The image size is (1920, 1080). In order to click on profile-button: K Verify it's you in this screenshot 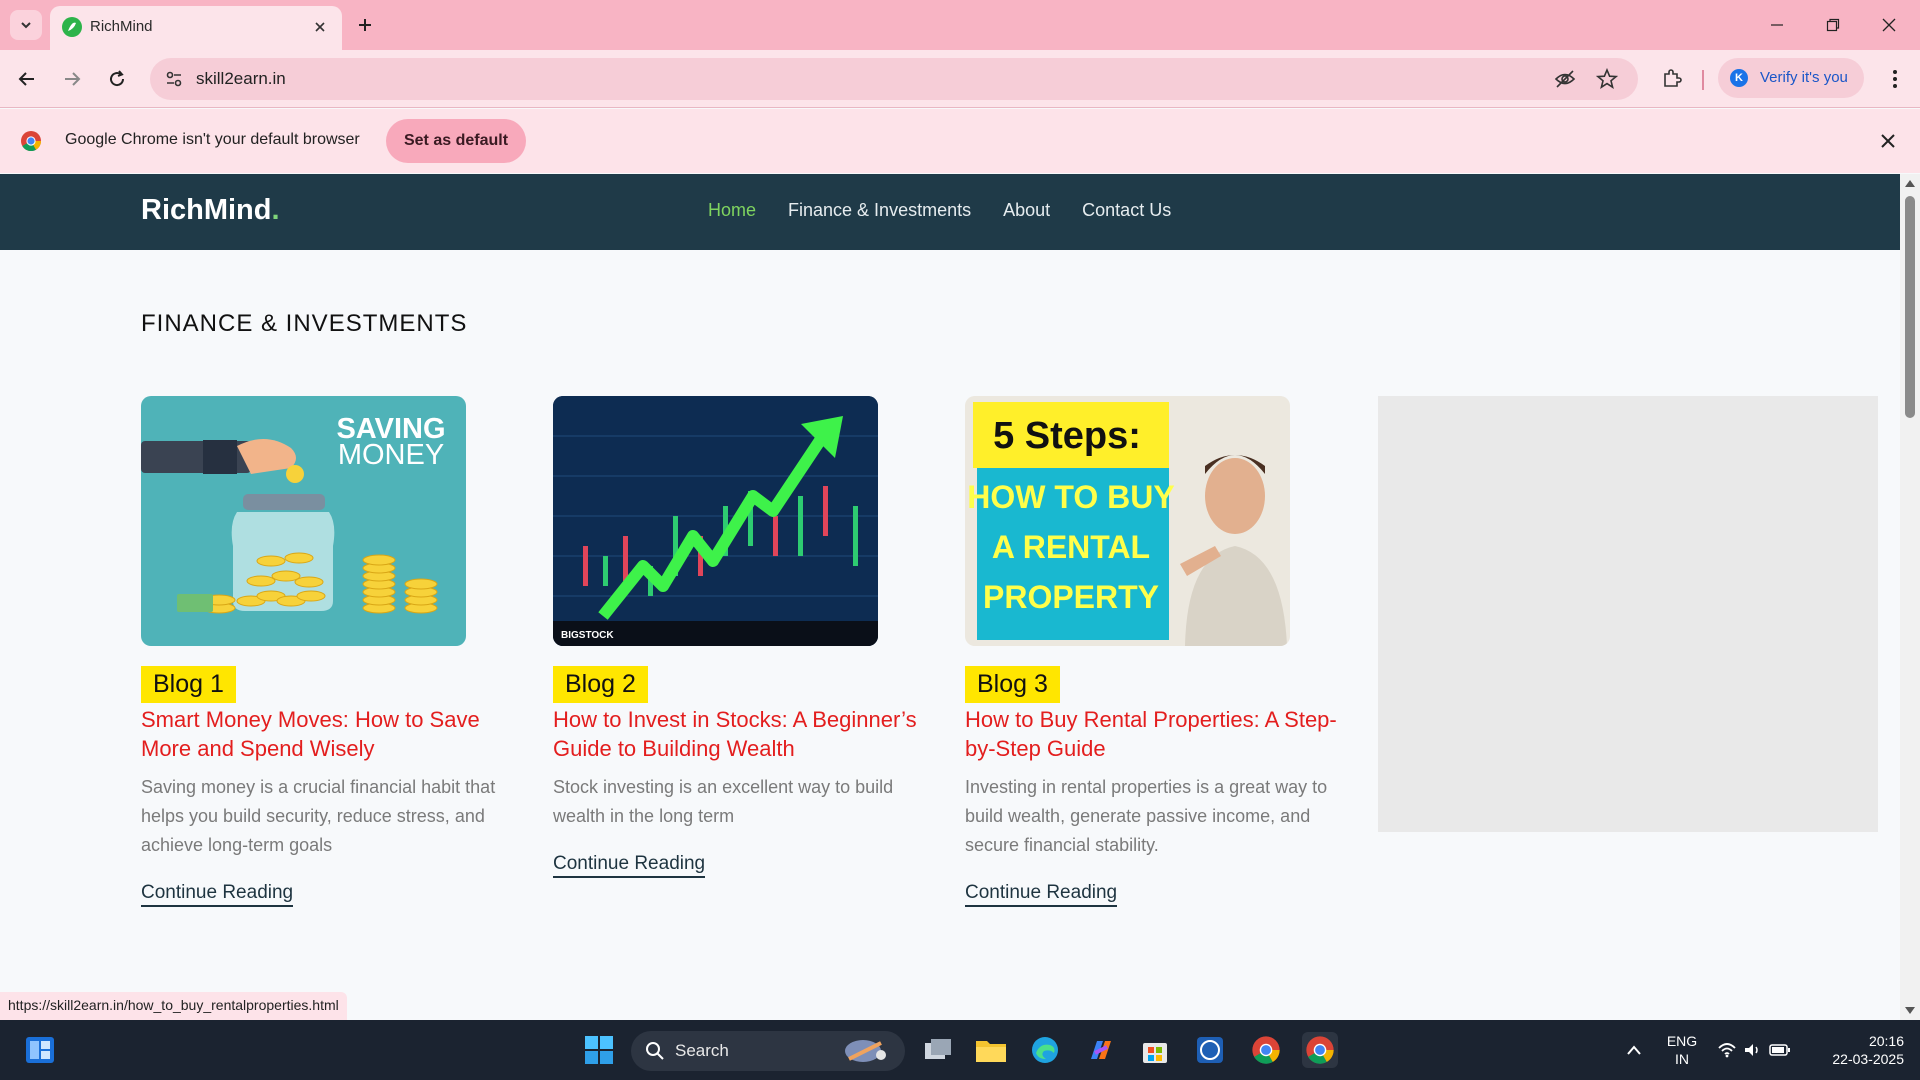, I will do `click(1791, 78)`.